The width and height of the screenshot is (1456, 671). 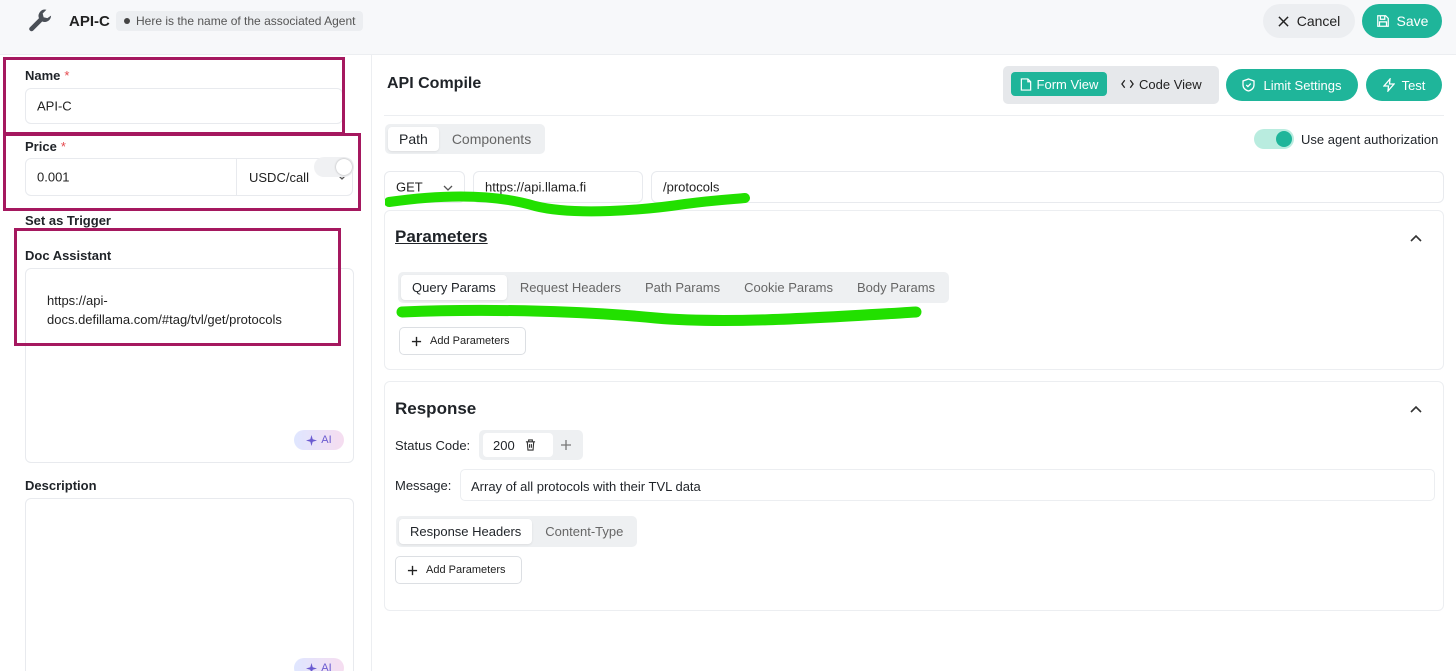 I want to click on form-view-label: Form View, so click(x=1067, y=84).